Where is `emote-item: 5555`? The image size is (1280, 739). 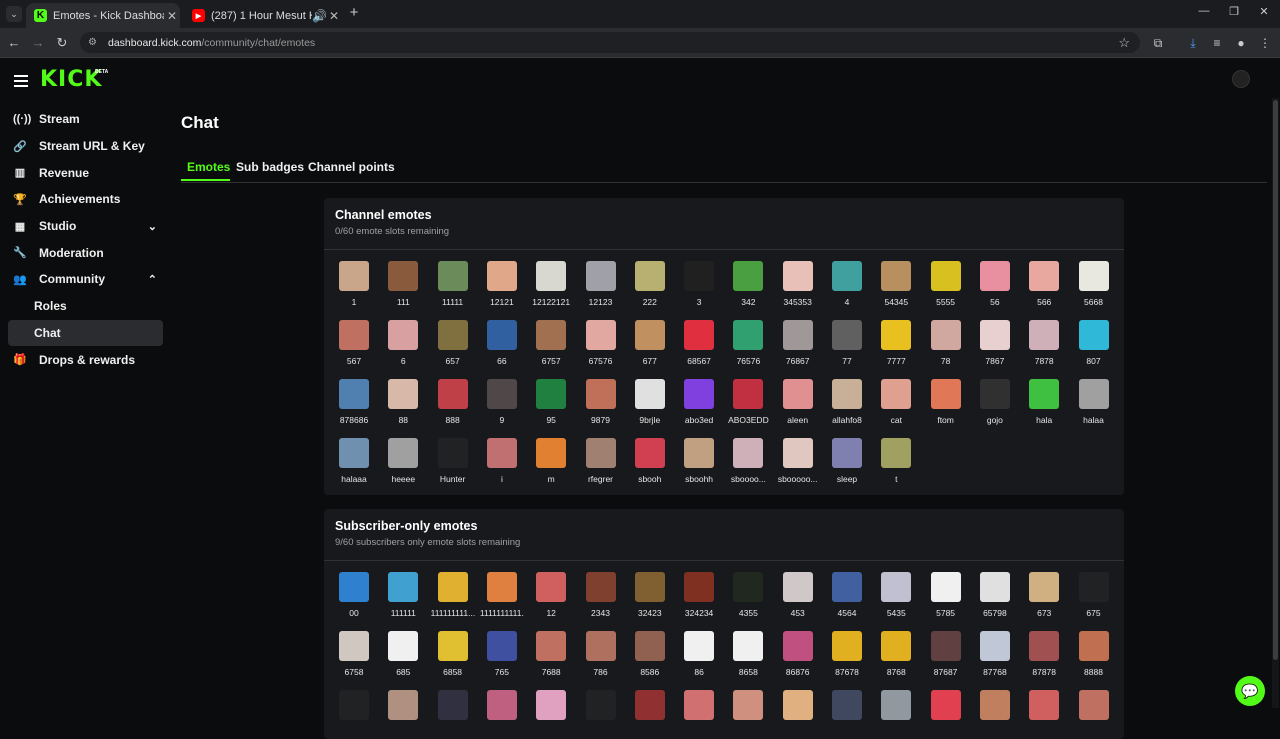
emote-item: 5555 is located at coordinates (946, 284).